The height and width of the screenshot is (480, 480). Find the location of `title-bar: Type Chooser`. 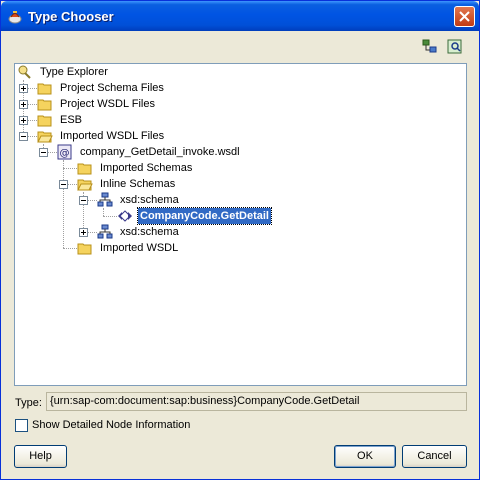

title-bar: Type Chooser is located at coordinates (240, 16).